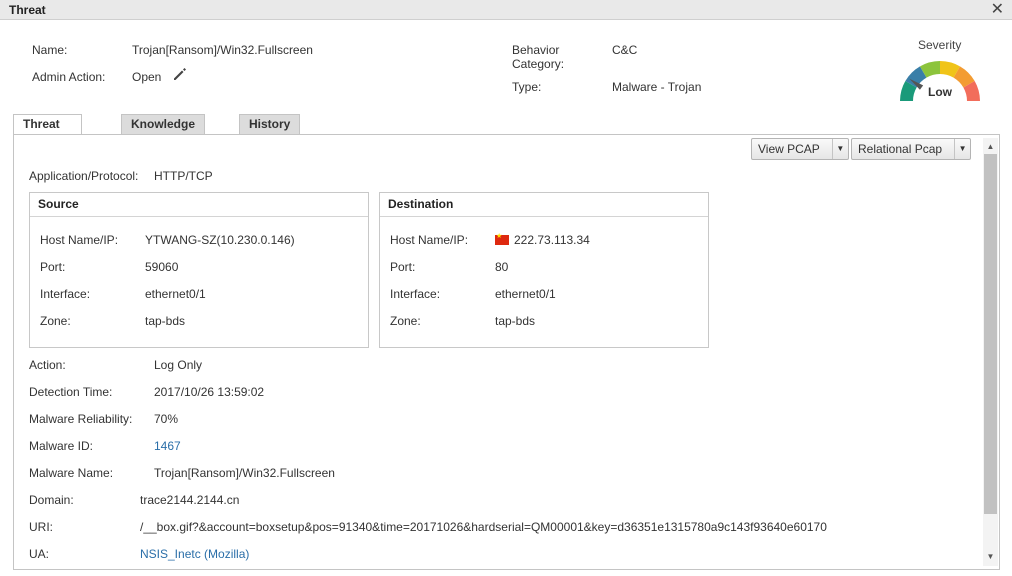  I want to click on type-value: Malware - Trojan, so click(657, 87).